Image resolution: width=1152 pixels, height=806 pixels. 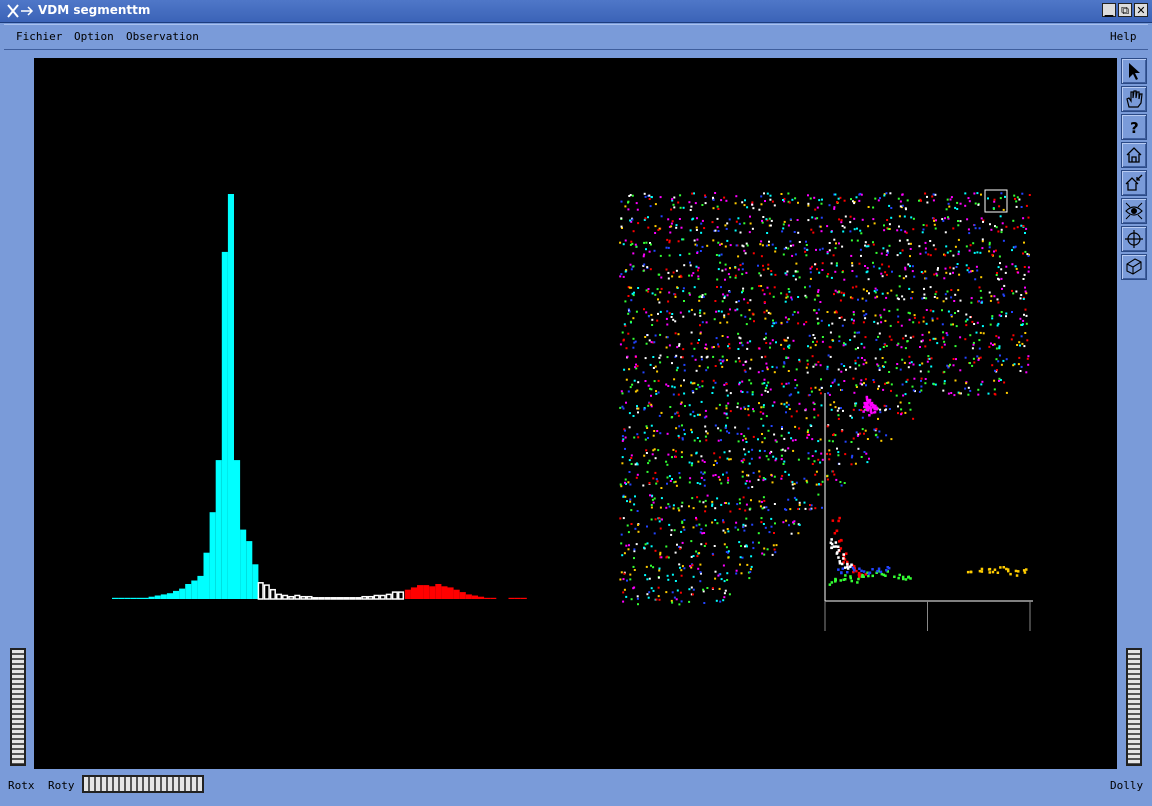 I want to click on close-icon: ✕, so click(x=1141, y=10).